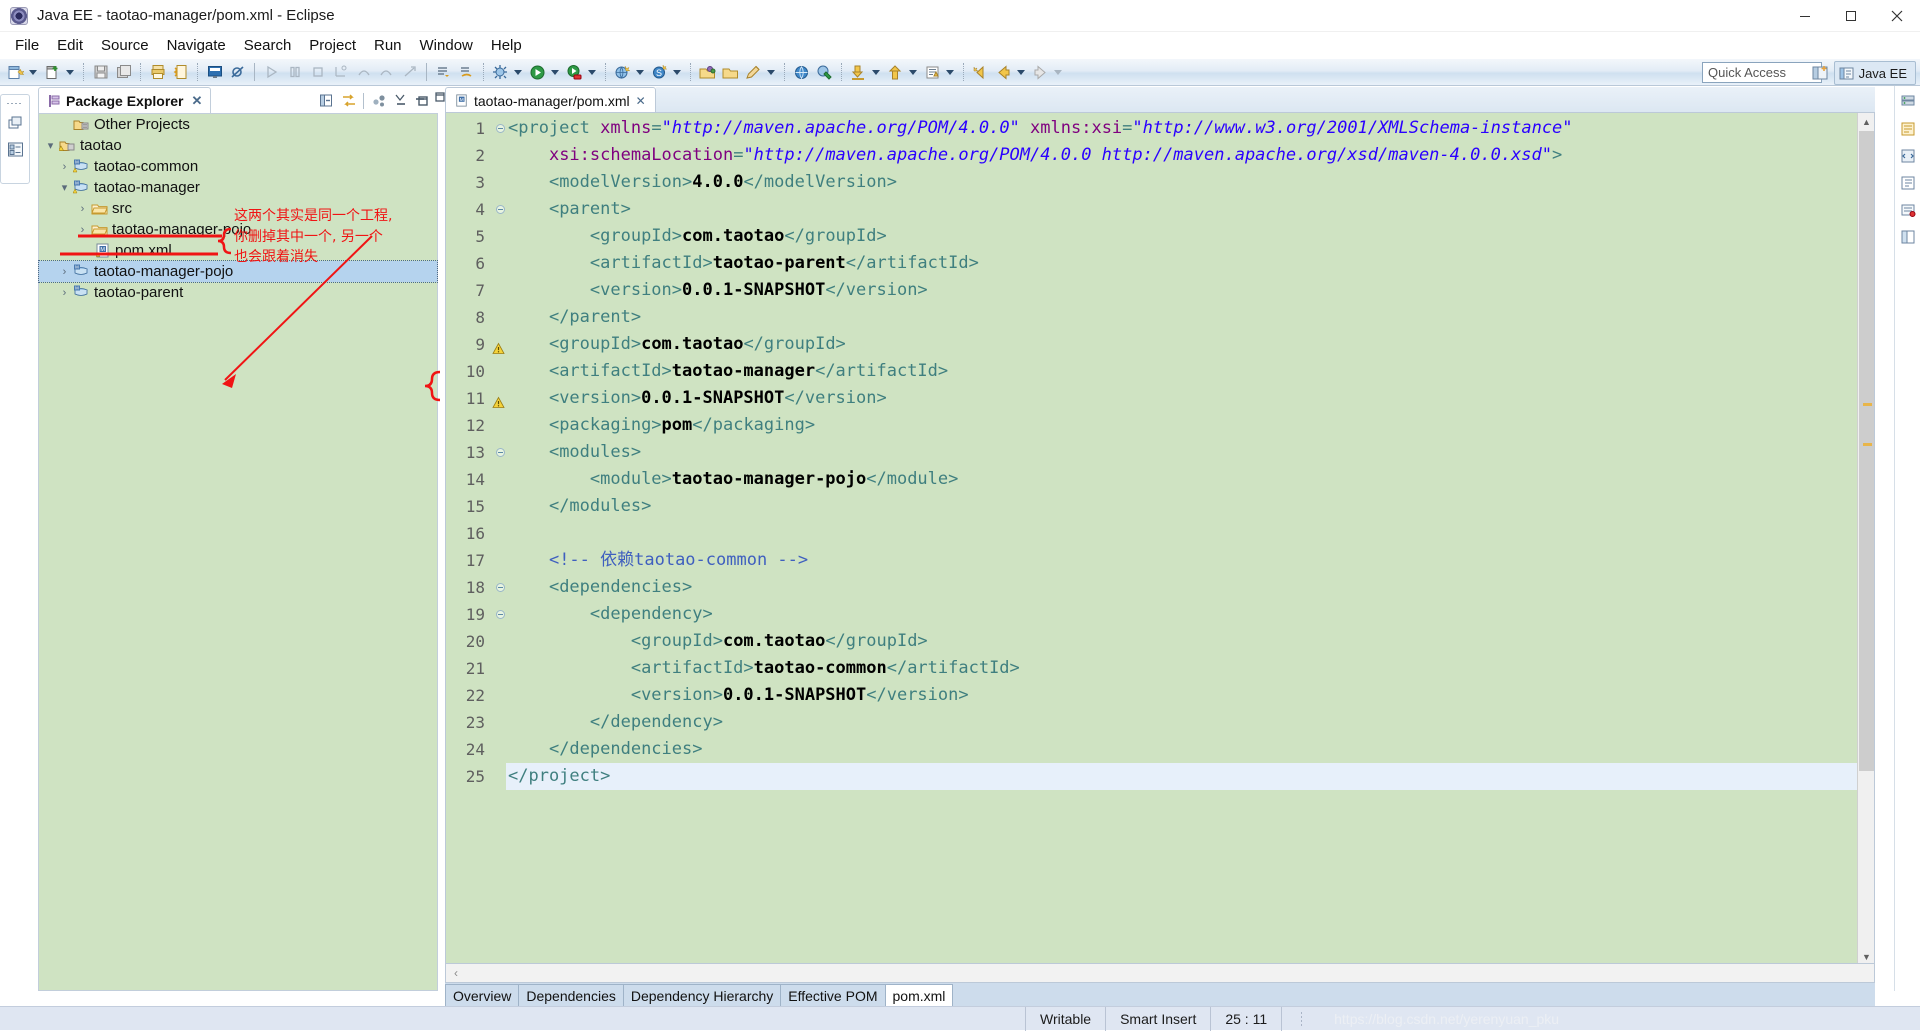 The height and width of the screenshot is (1031, 1920). I want to click on tree-item-taotao-manager: ▾ M taotao-manager, so click(238, 187).